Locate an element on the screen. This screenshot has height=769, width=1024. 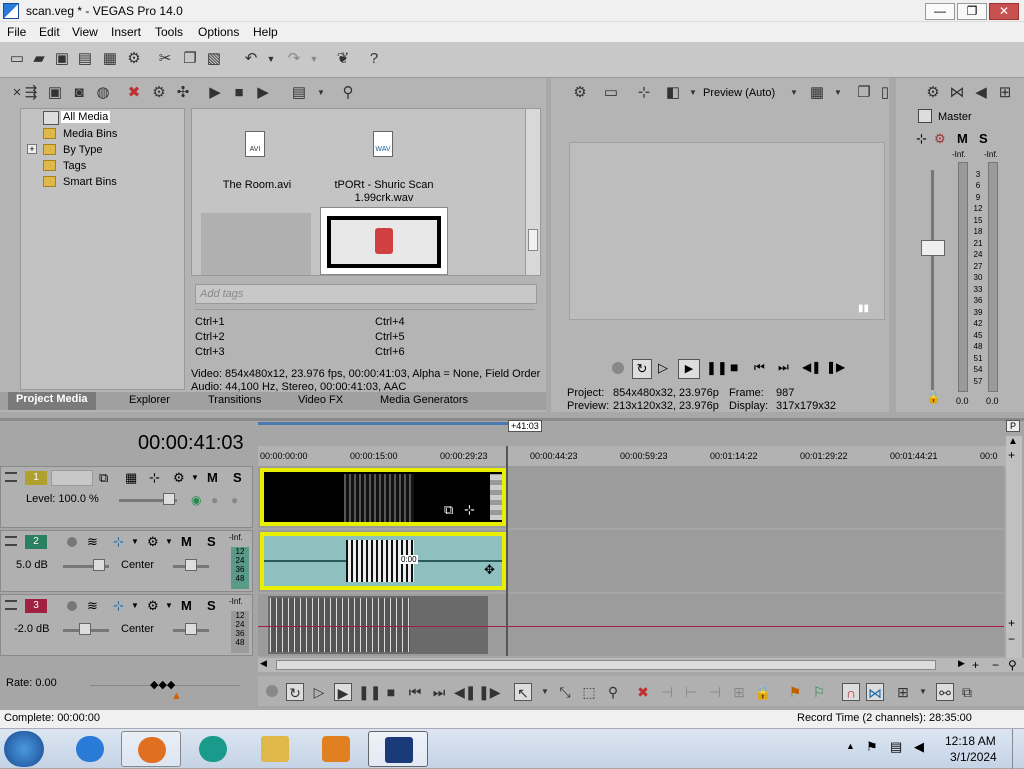
track-lane-1: ⧉ ⊹ is located at coordinates (631, 497).